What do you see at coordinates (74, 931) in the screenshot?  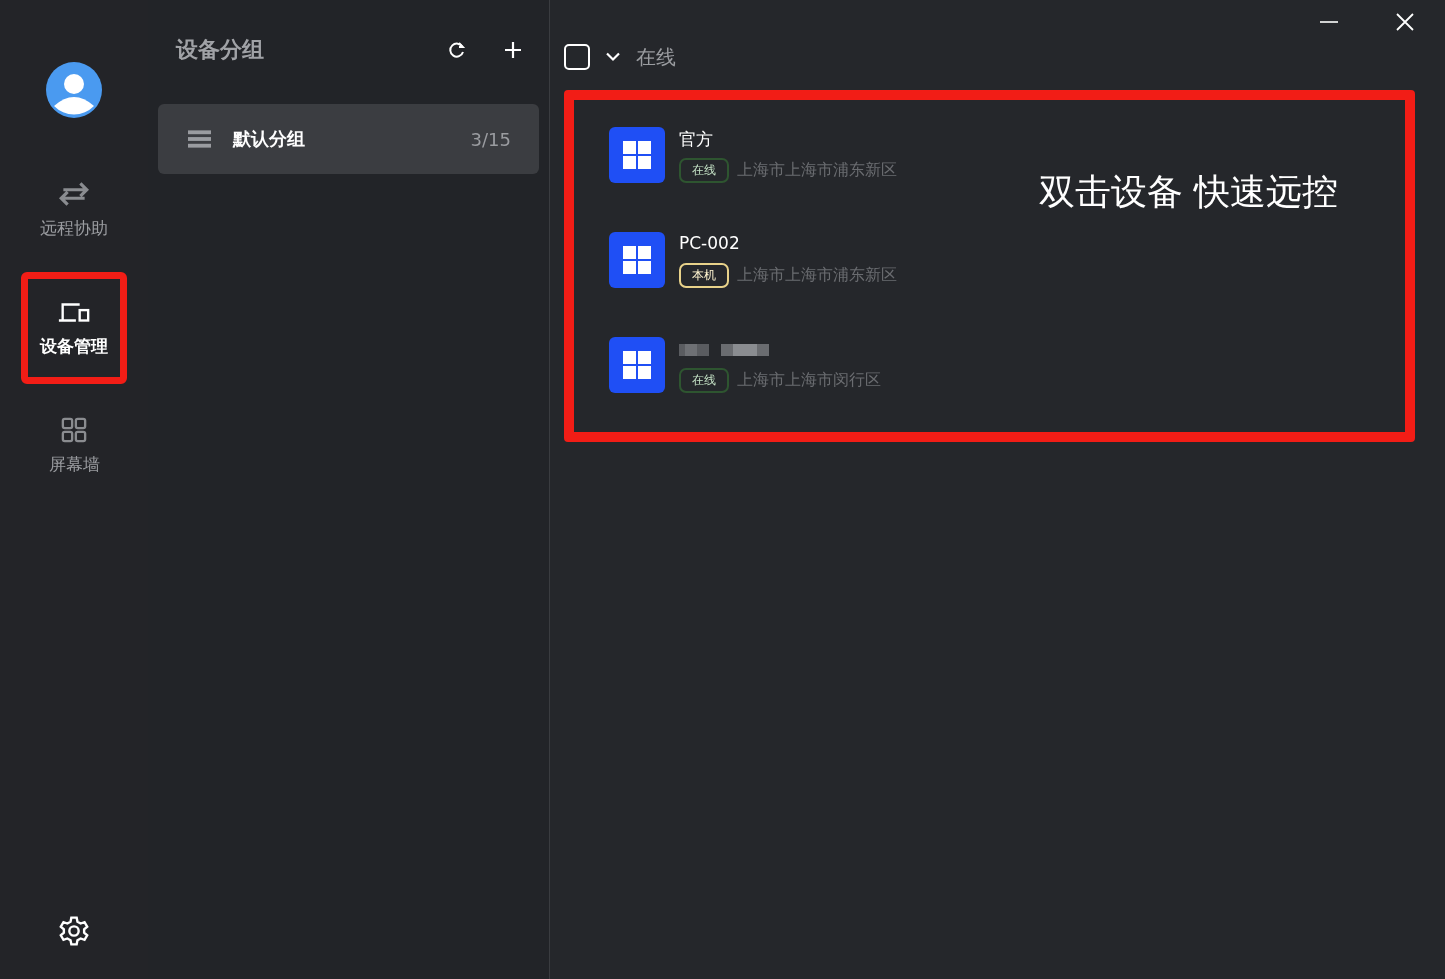 I see `settings-icon` at bounding box center [74, 931].